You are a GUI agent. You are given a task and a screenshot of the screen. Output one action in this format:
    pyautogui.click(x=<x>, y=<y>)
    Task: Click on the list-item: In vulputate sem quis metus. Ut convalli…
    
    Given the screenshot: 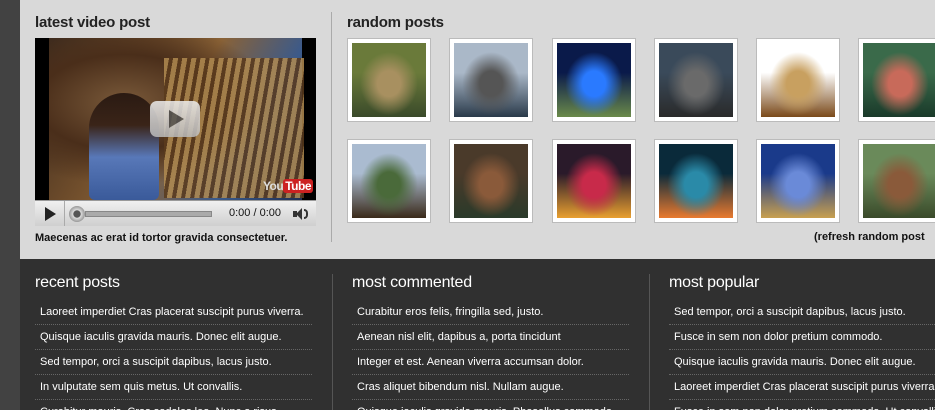 What is the action you would take?
    pyautogui.click(x=173, y=387)
    